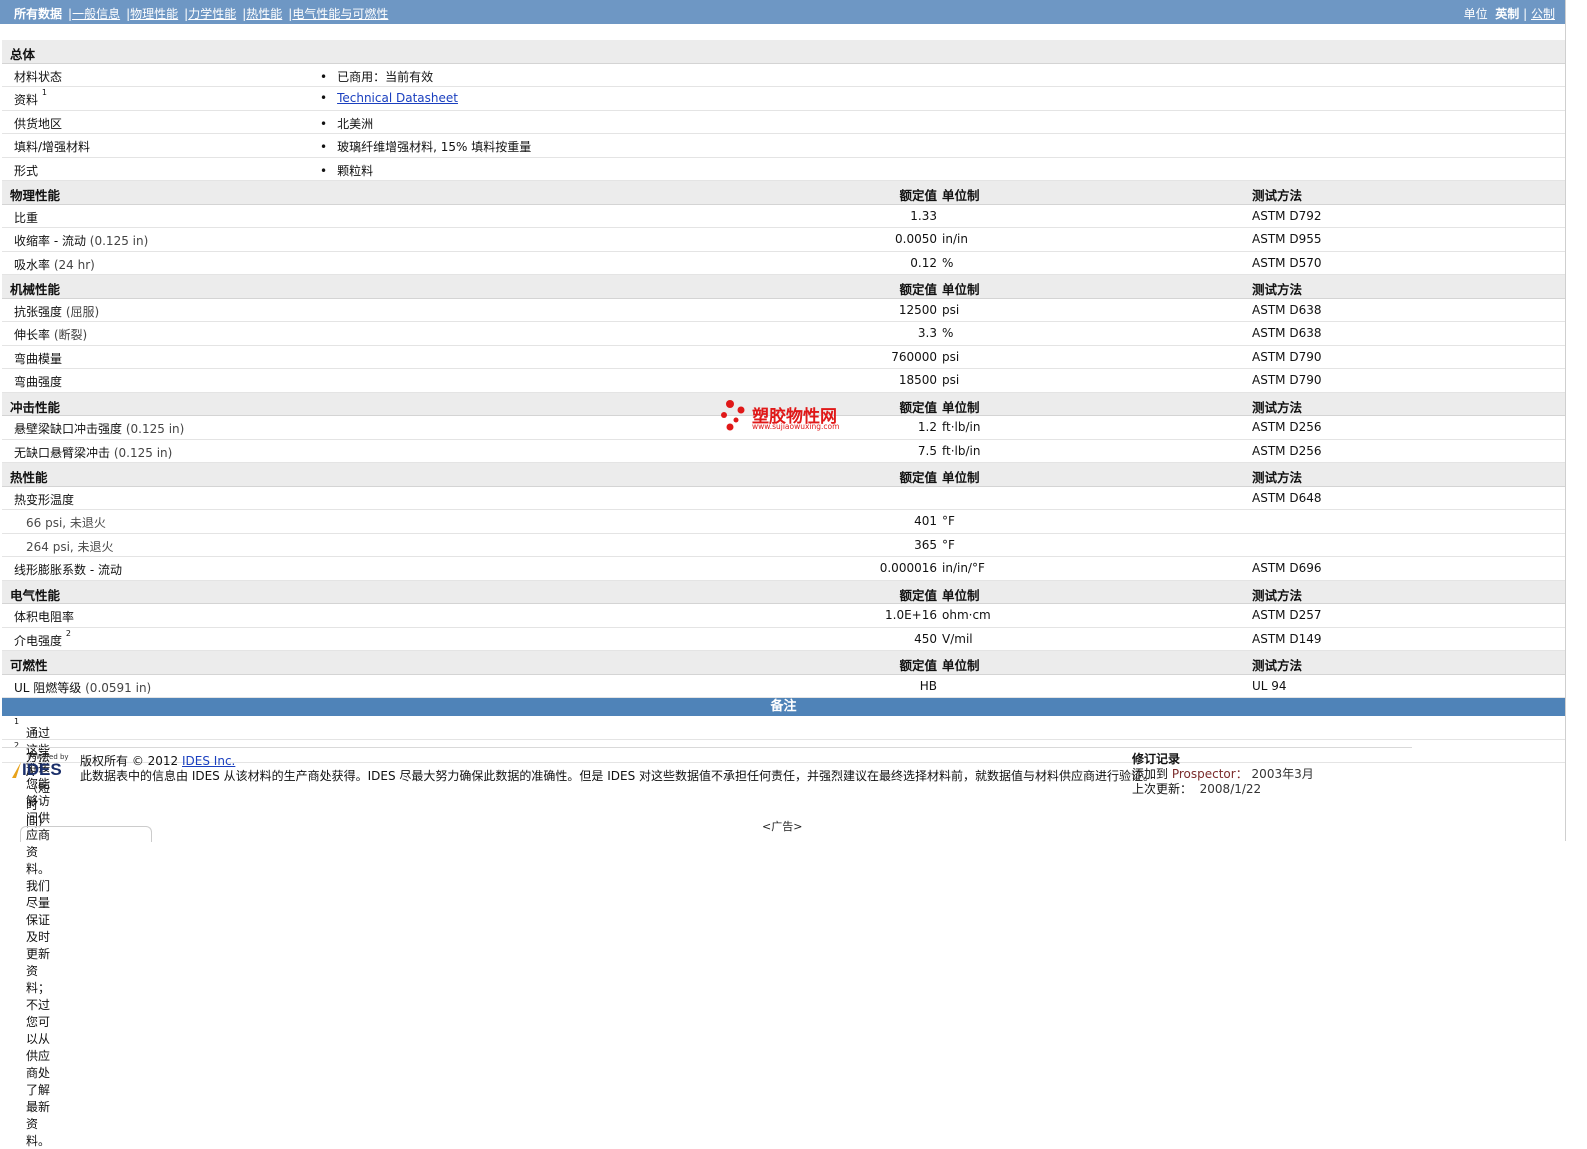 The image size is (1587, 1149). What do you see at coordinates (1287, 262) in the screenshot?
I see `row-method: ASTM D570` at bounding box center [1287, 262].